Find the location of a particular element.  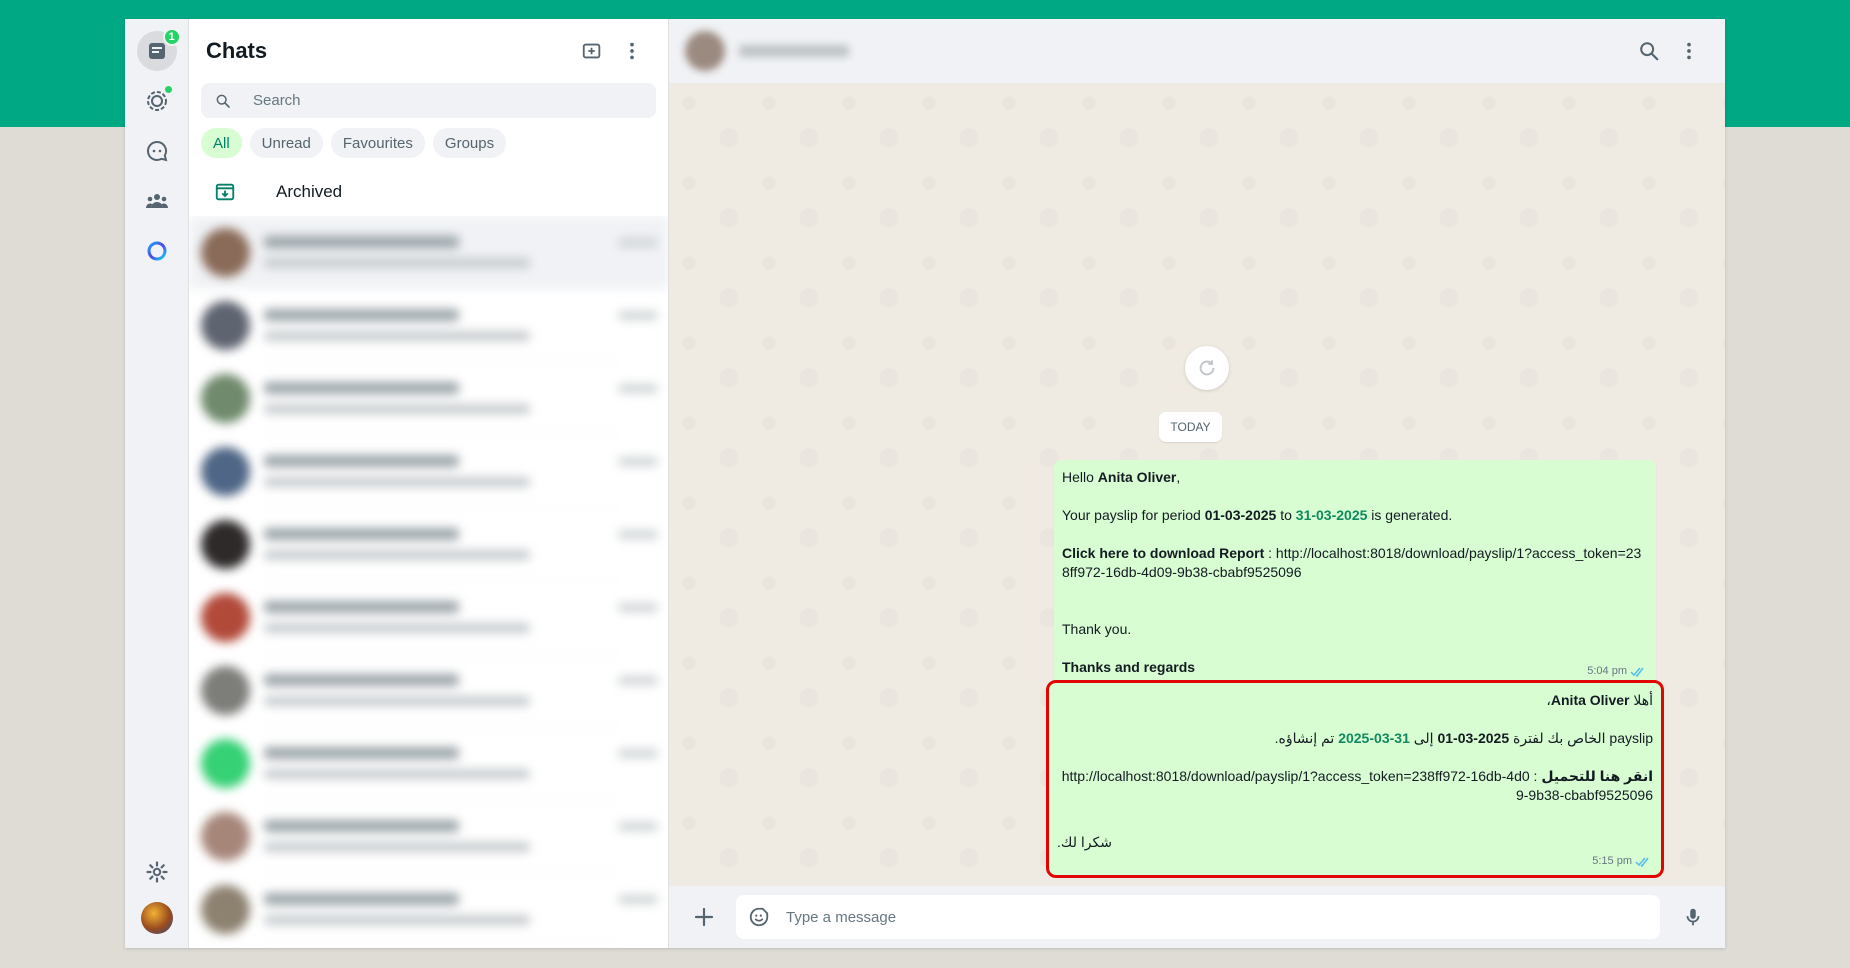

new-chat-button is located at coordinates (592, 51).